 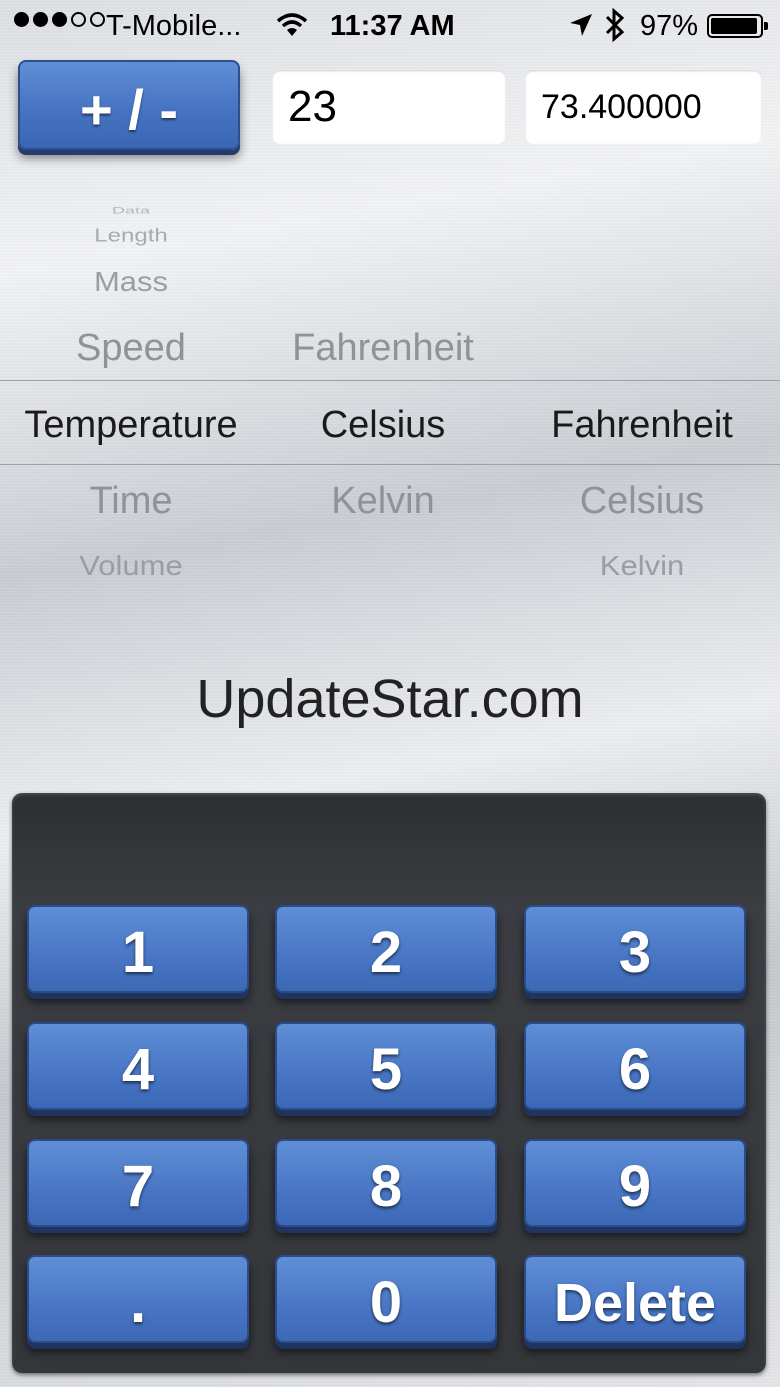 What do you see at coordinates (131, 566) in the screenshot?
I see `category-option: Volume` at bounding box center [131, 566].